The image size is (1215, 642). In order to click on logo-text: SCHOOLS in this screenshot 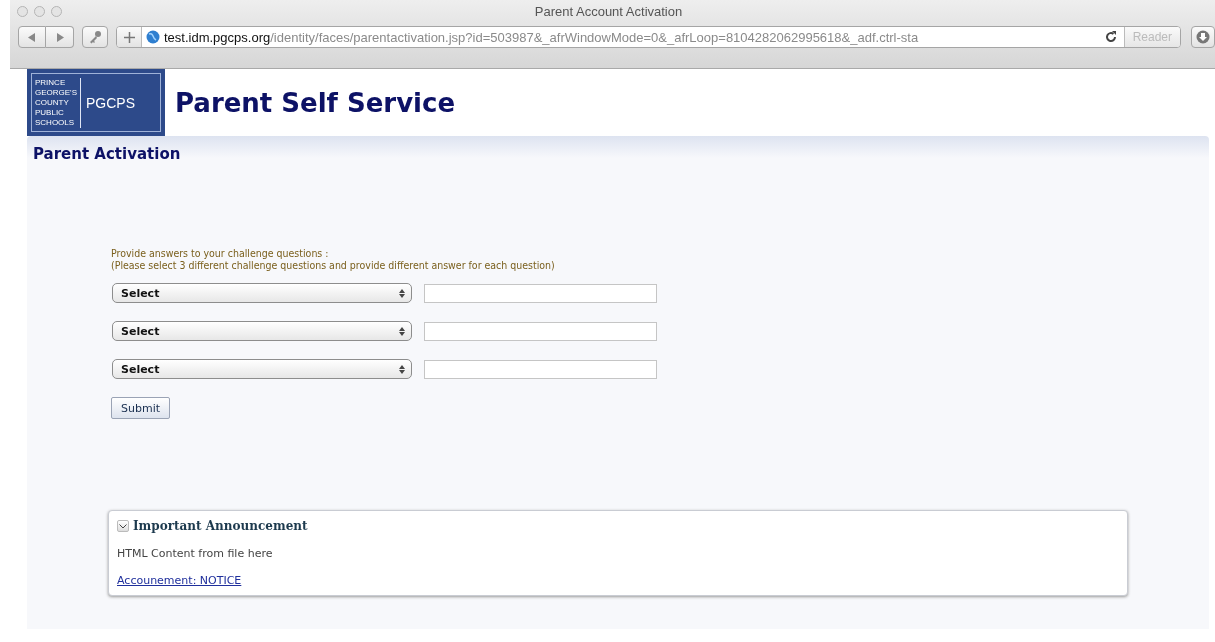, I will do `click(55, 122)`.